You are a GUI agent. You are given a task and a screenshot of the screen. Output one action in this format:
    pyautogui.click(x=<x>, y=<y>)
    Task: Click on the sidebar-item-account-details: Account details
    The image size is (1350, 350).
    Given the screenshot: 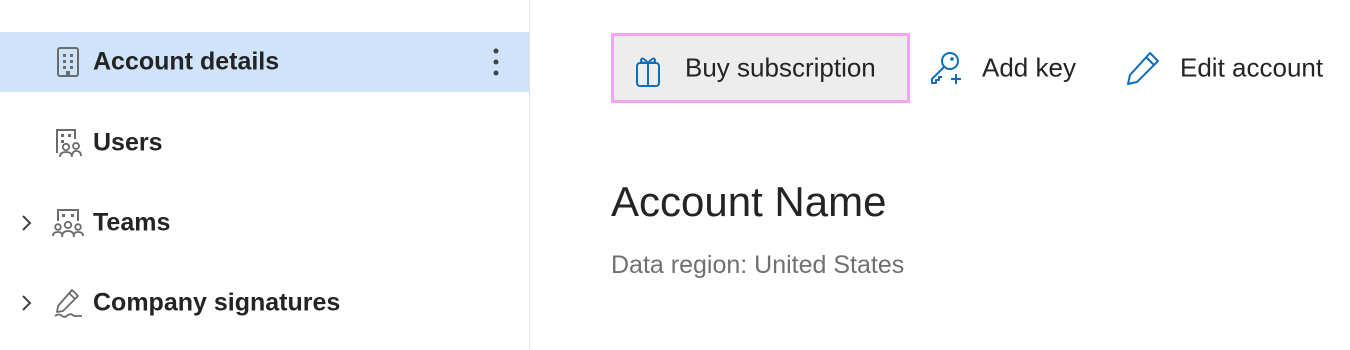 What is the action you would take?
    pyautogui.click(x=264, y=62)
    